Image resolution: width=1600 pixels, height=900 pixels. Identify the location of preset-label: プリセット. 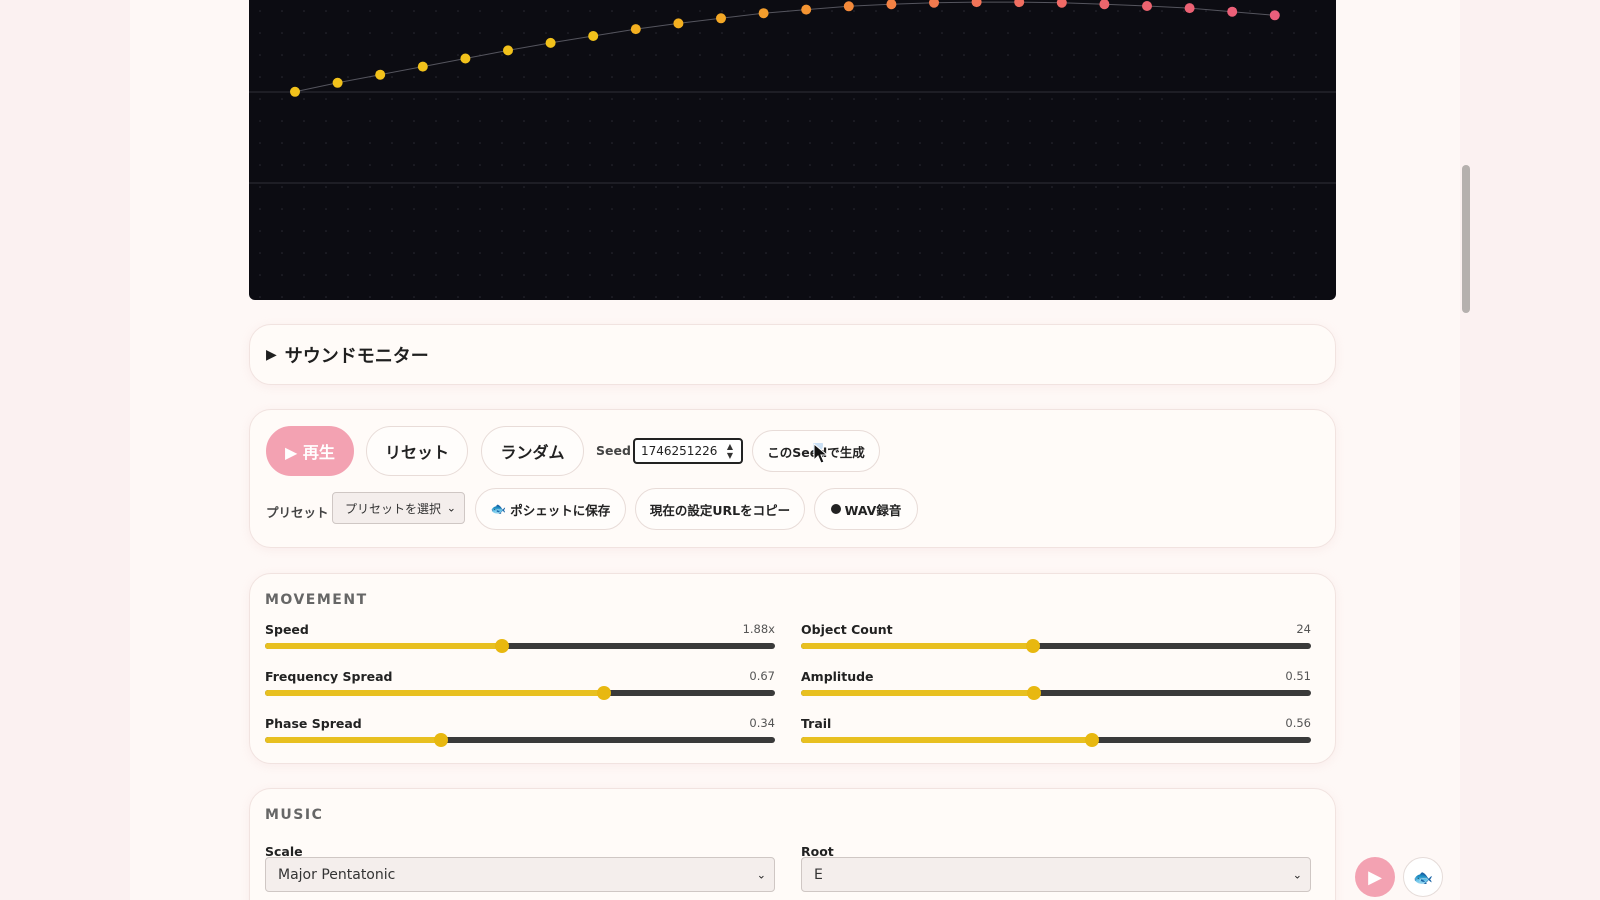
(297, 512).